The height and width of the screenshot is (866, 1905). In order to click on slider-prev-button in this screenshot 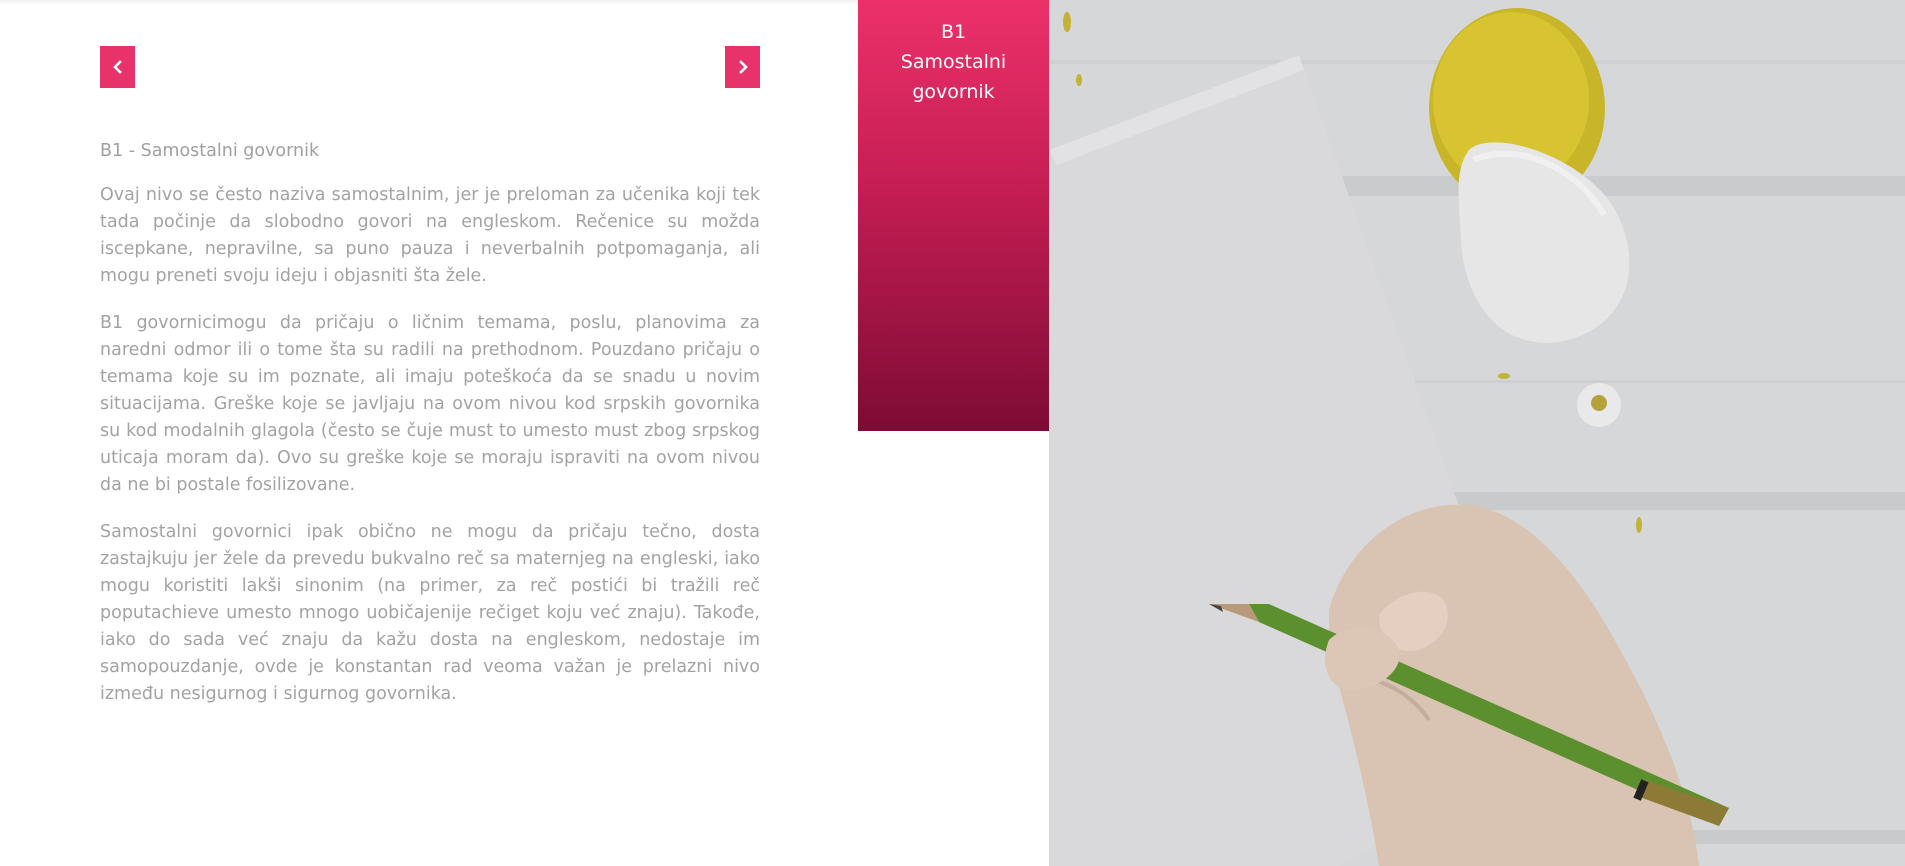, I will do `click(117, 67)`.